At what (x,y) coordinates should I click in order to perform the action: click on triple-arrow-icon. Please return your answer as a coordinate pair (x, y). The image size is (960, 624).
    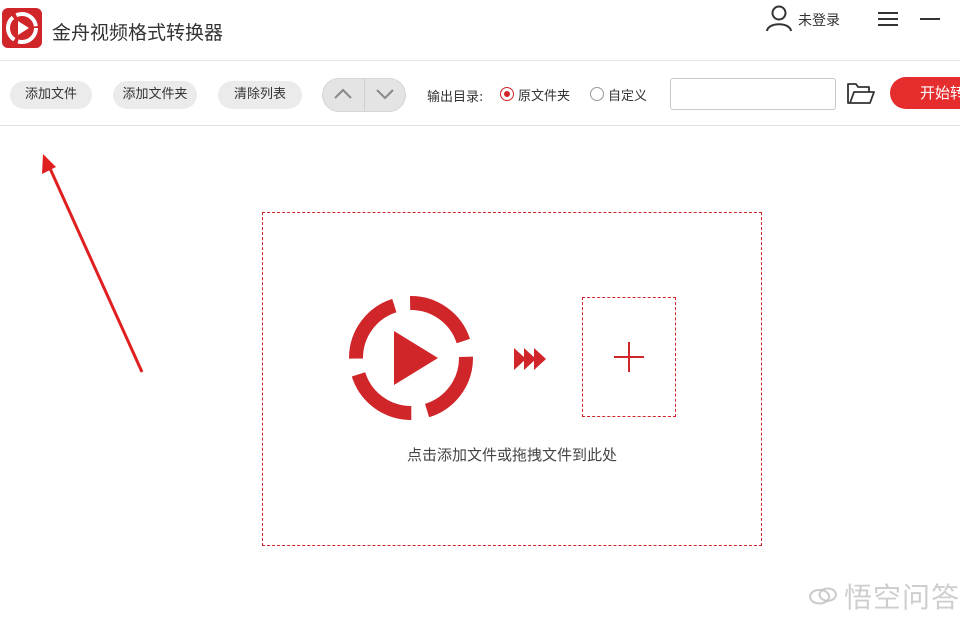
    Looking at the image, I should click on (530, 359).